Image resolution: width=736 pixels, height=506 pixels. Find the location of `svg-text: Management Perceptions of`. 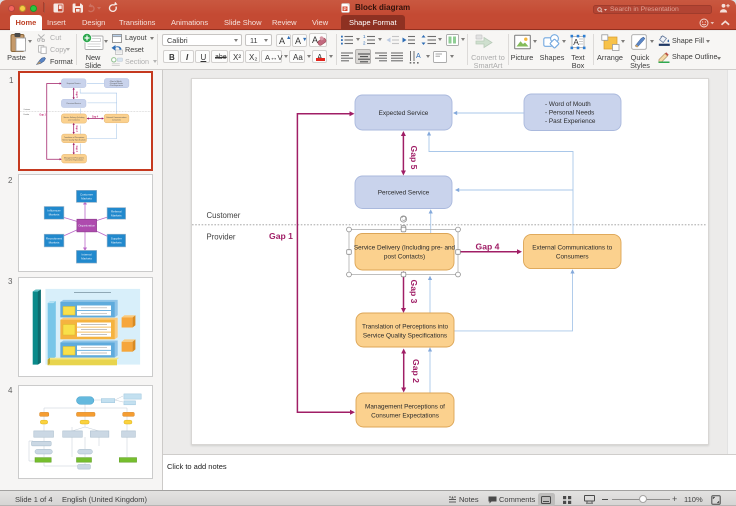

svg-text: Management Perceptions of is located at coordinates (405, 407).